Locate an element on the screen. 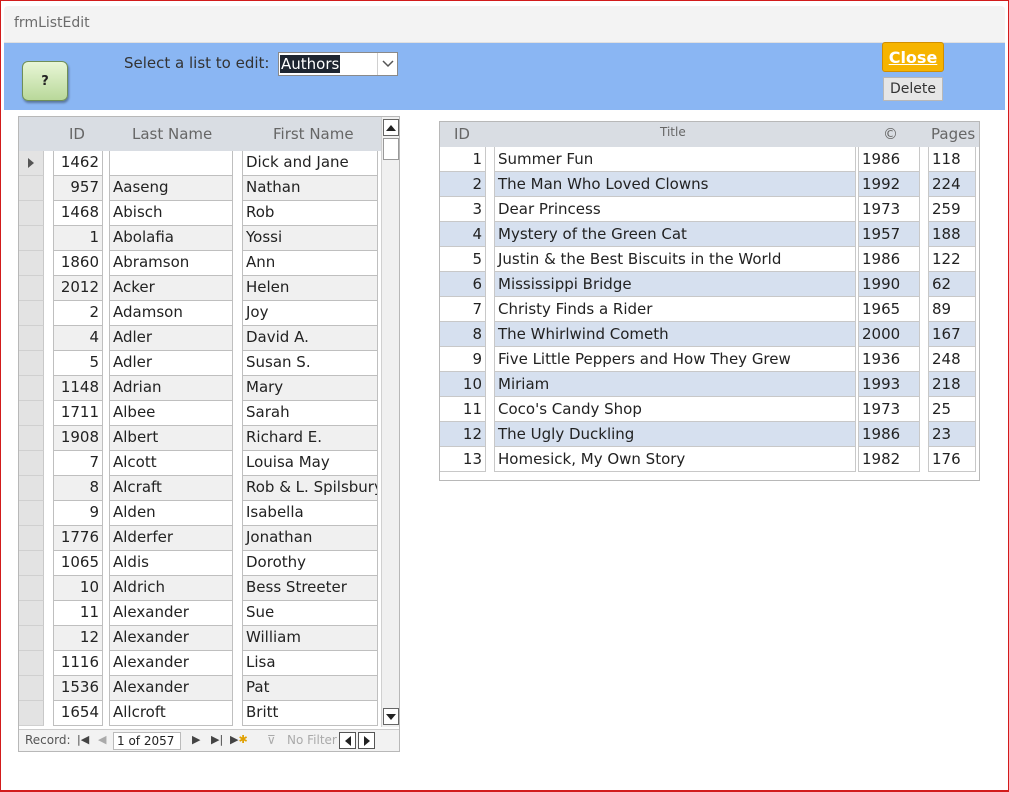 The height and width of the screenshot is (792, 1009). table-row: 1116 Alexander Lisa is located at coordinates (200, 663).